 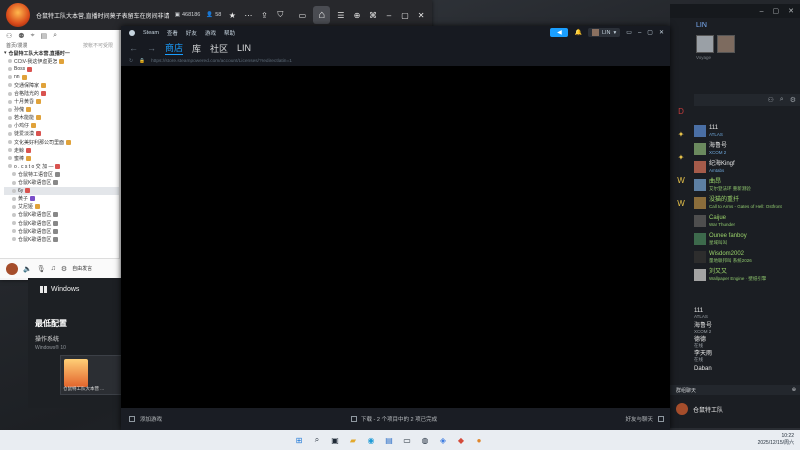 I want to click on menu-steam: Steam, so click(x=151, y=33).